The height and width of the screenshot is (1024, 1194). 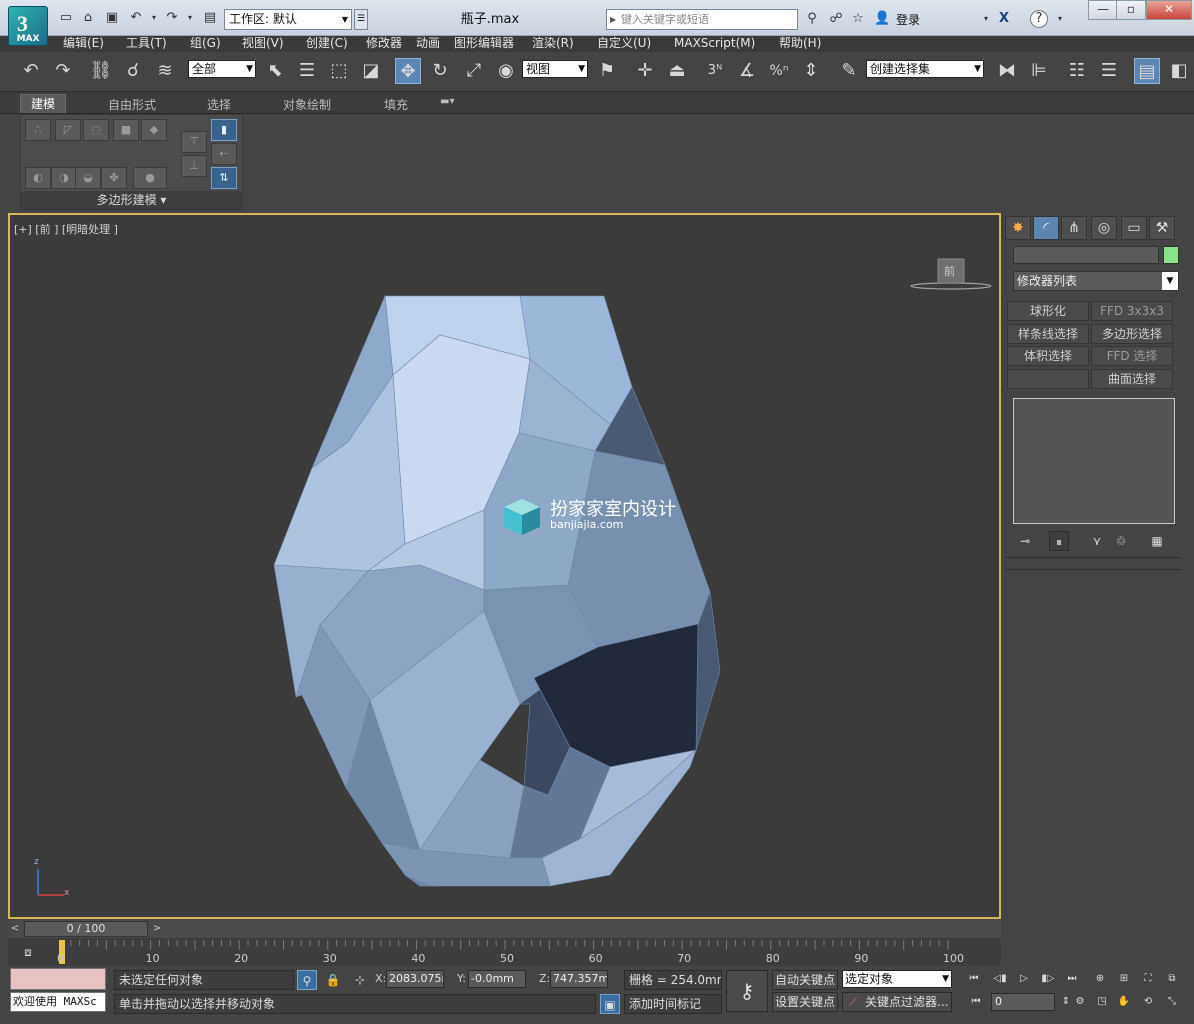 I want to click on search-expand-icon: ▶, so click(x=613, y=19).